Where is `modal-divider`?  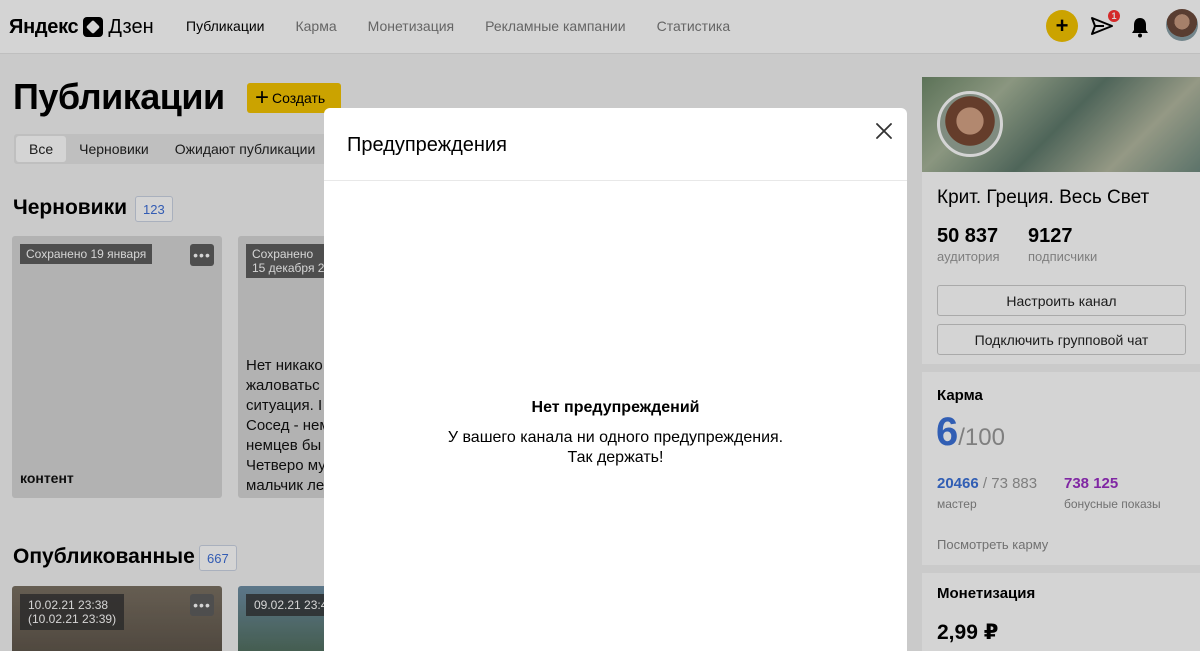
modal-divider is located at coordinates (615, 180).